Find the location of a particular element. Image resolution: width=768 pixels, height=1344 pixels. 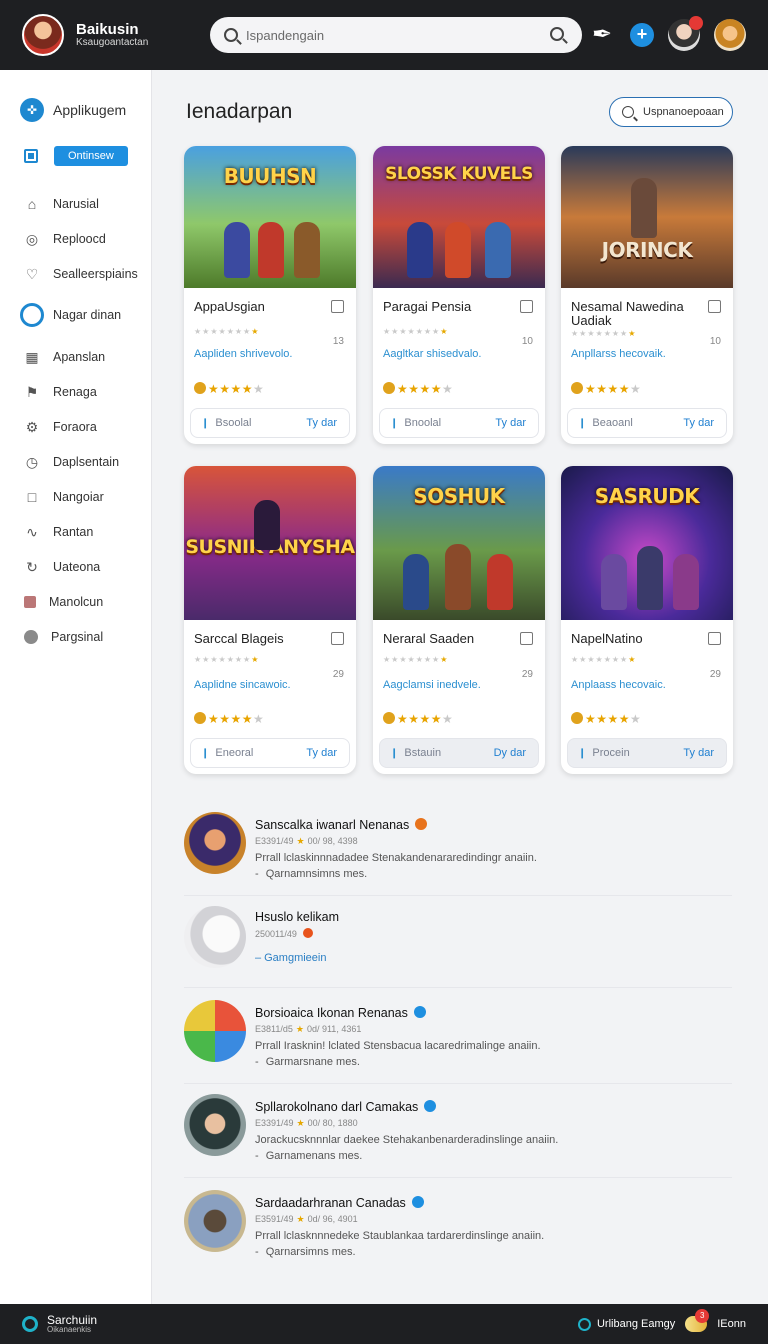

game-cover-image: SLOSSK KUVELS is located at coordinates (459, 217).